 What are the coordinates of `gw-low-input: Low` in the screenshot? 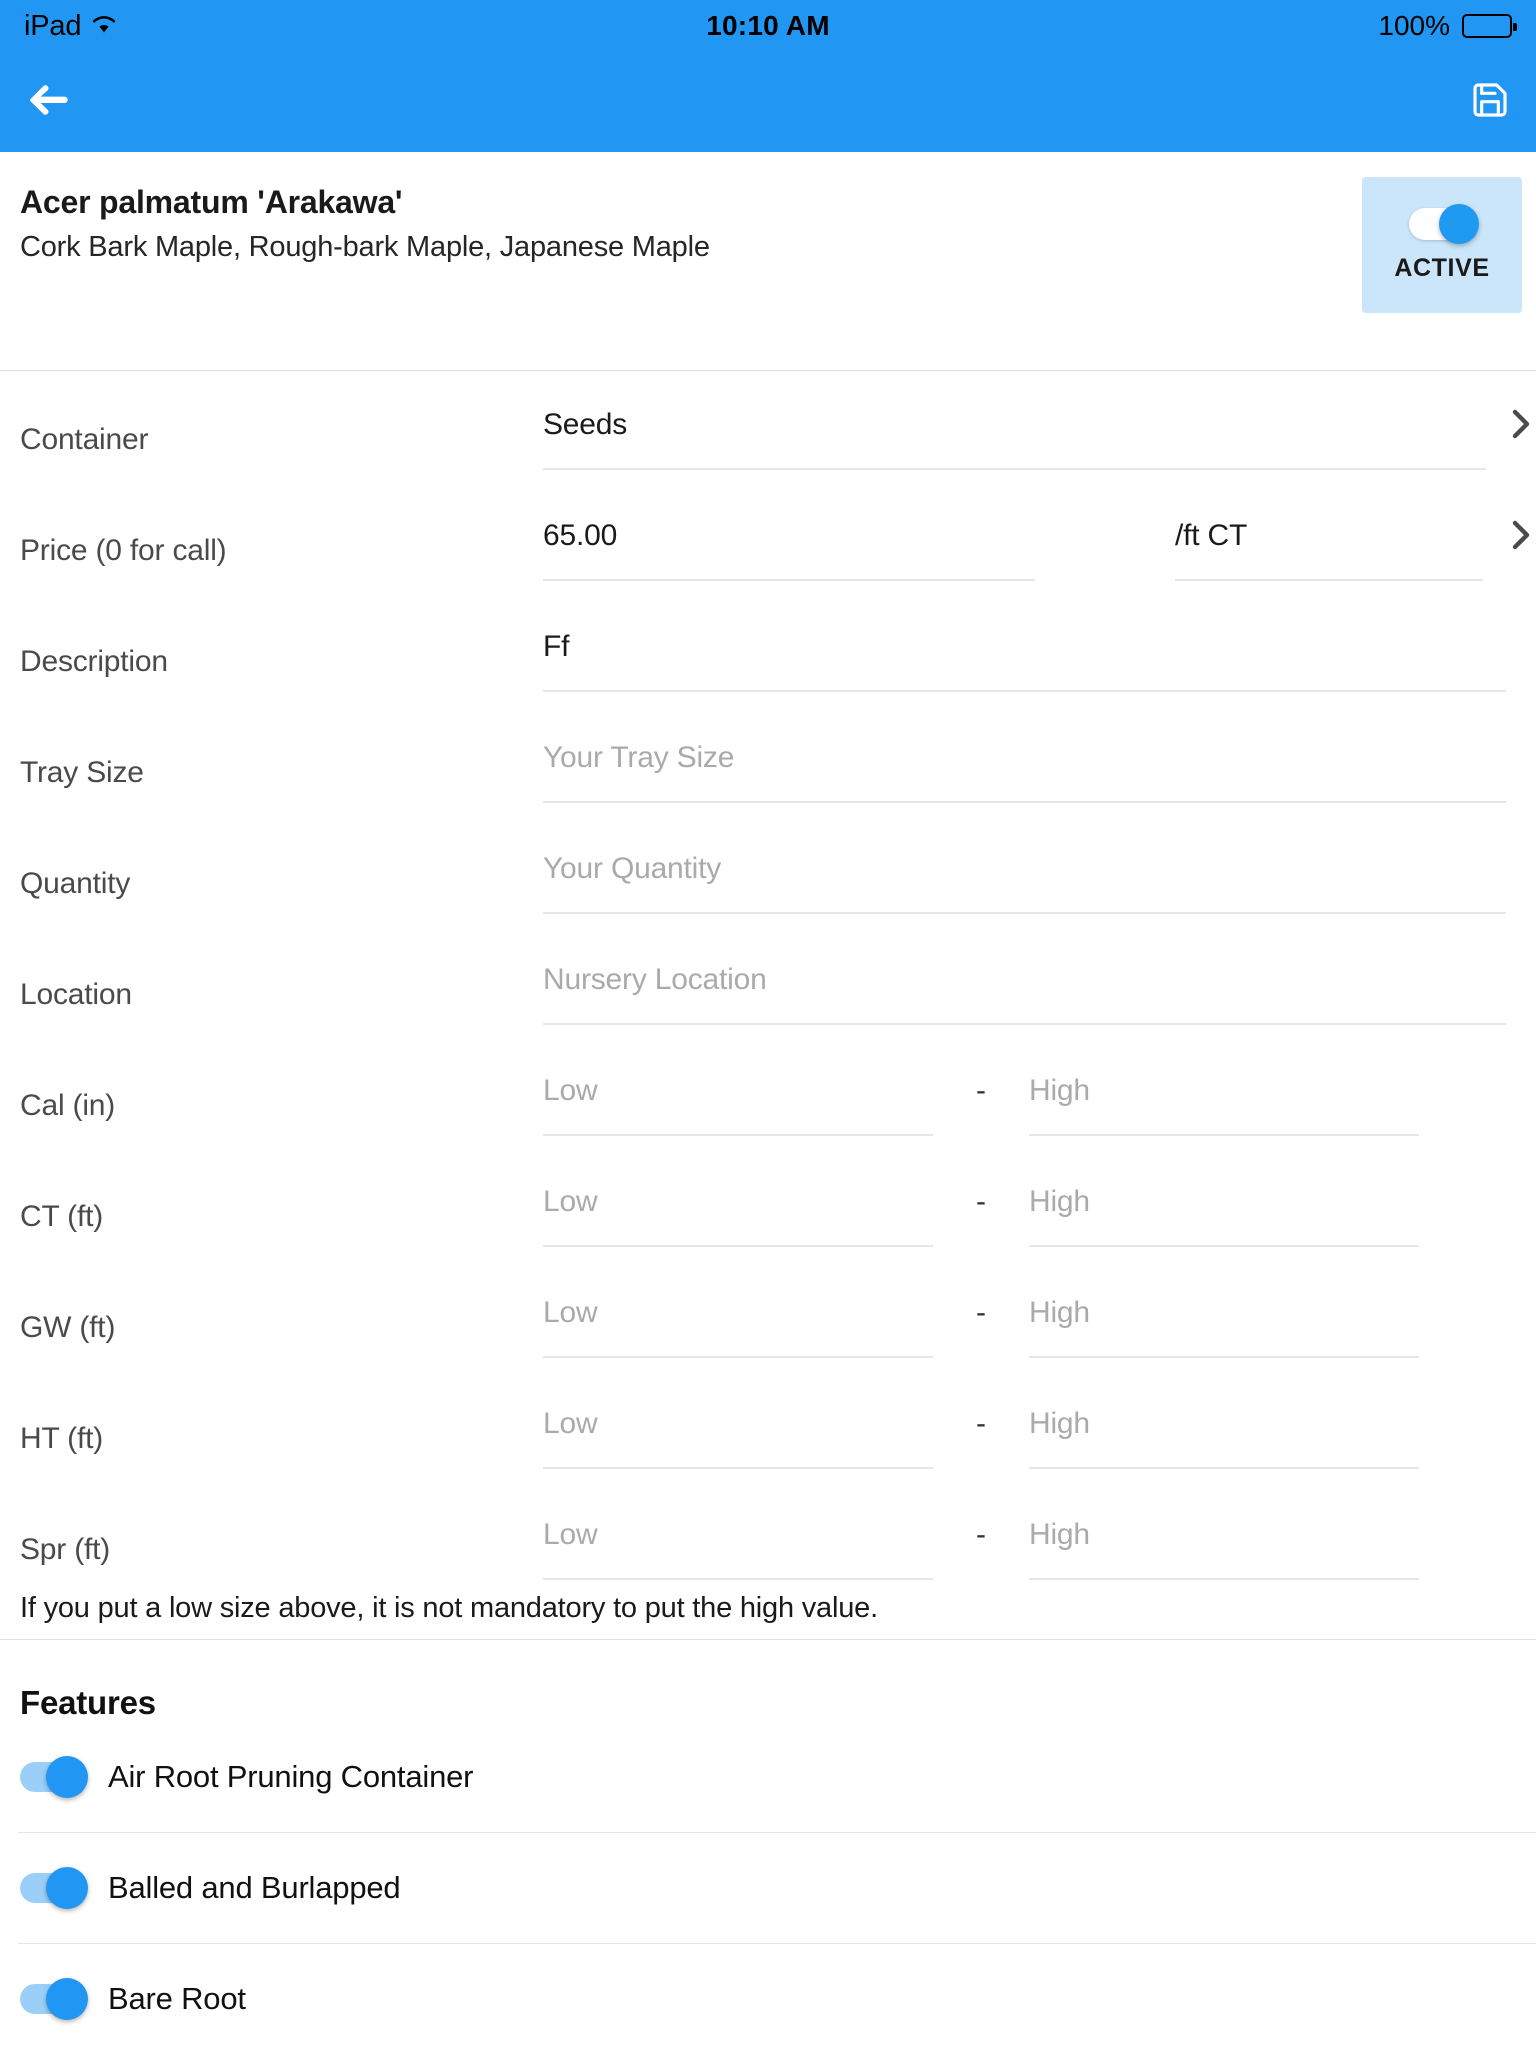 It's located at (738, 1308).